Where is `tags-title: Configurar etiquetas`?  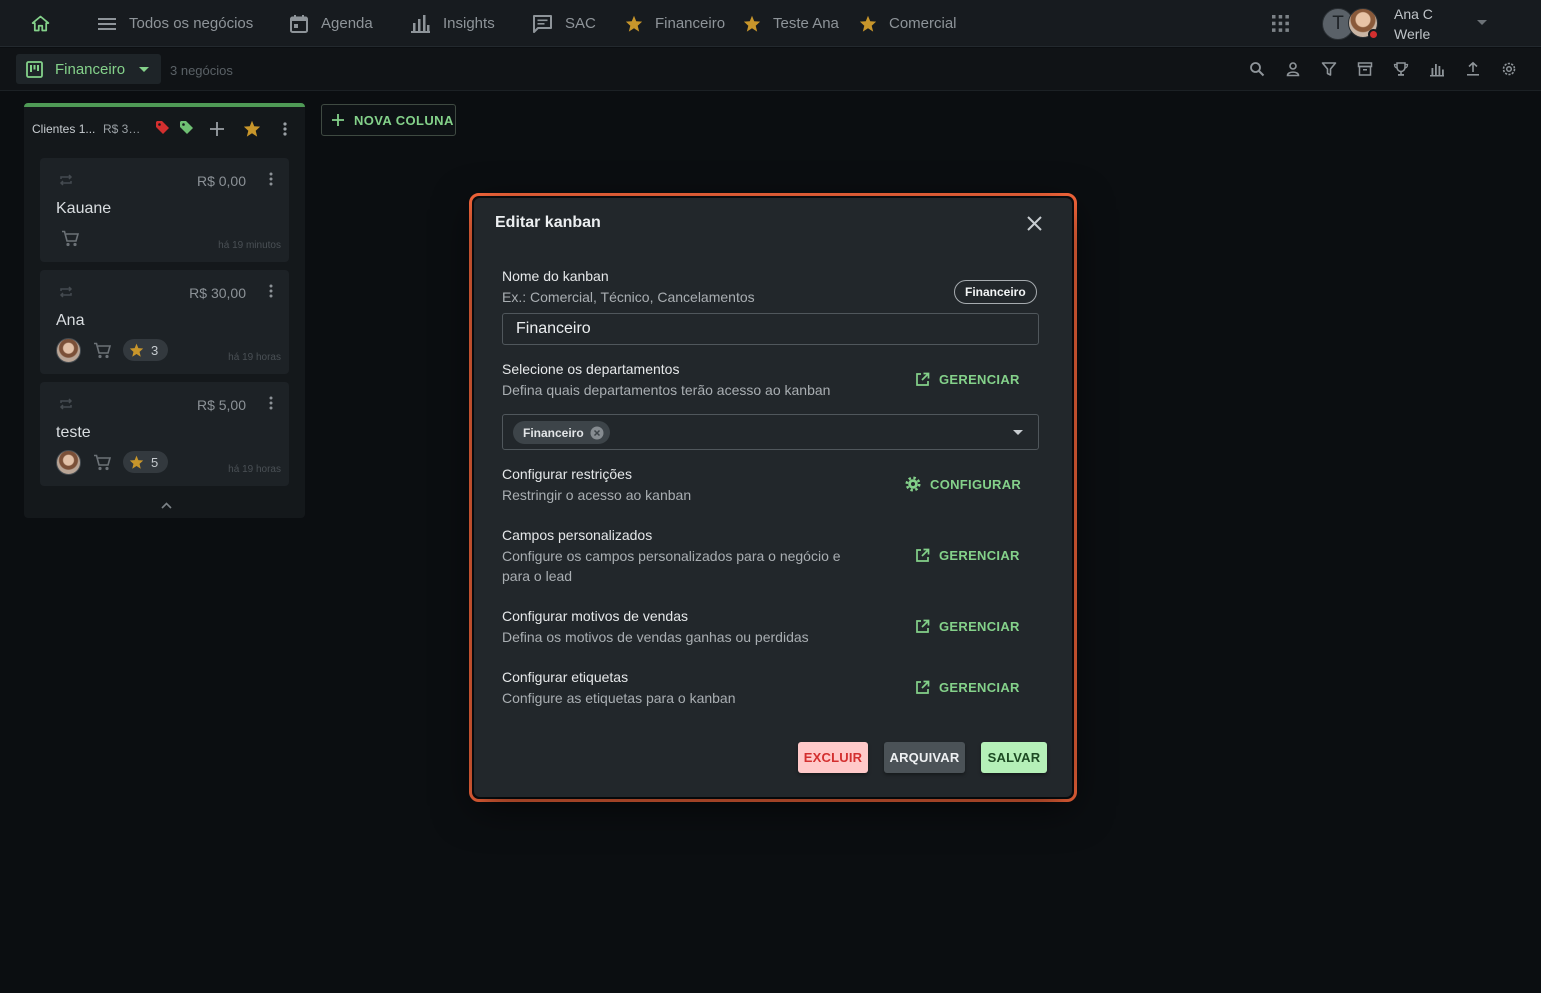 tags-title: Configurar etiquetas is located at coordinates (565, 677).